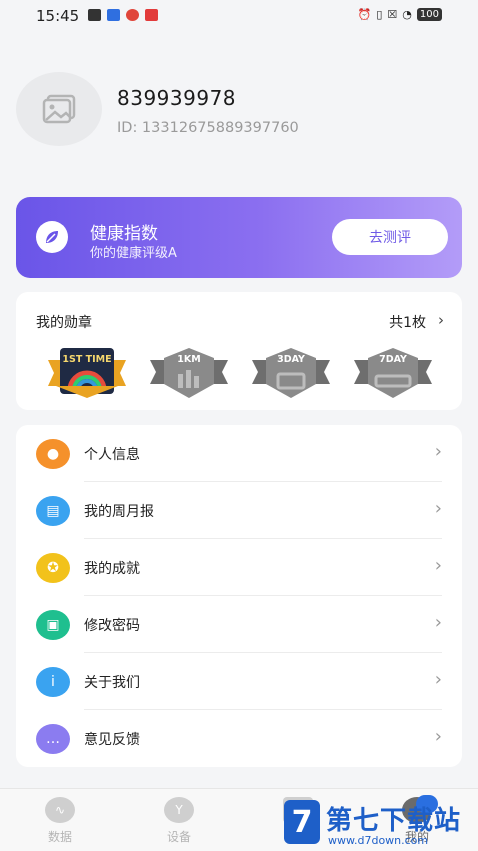  What do you see at coordinates (112, 455) in the screenshot?
I see `menu-label: 个人信息` at bounding box center [112, 455].